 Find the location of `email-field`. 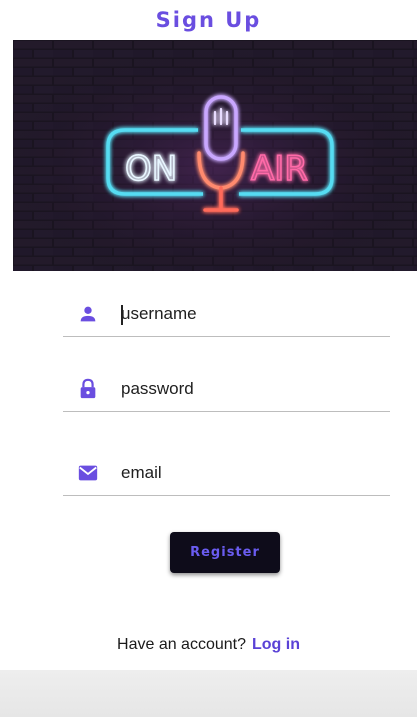

email-field is located at coordinates (226, 476).